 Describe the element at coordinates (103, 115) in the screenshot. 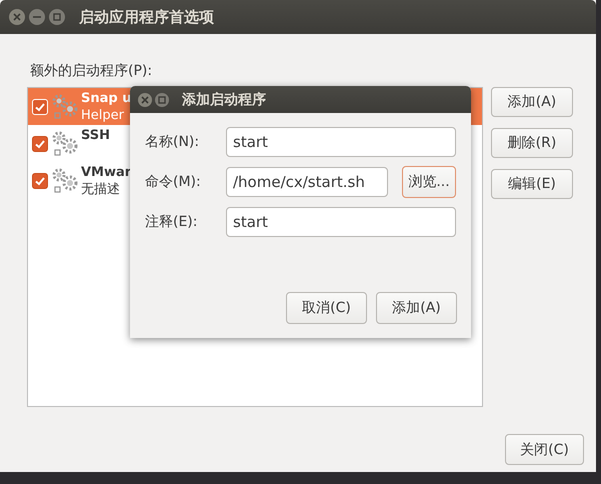

I see `program-description: Helper` at that location.